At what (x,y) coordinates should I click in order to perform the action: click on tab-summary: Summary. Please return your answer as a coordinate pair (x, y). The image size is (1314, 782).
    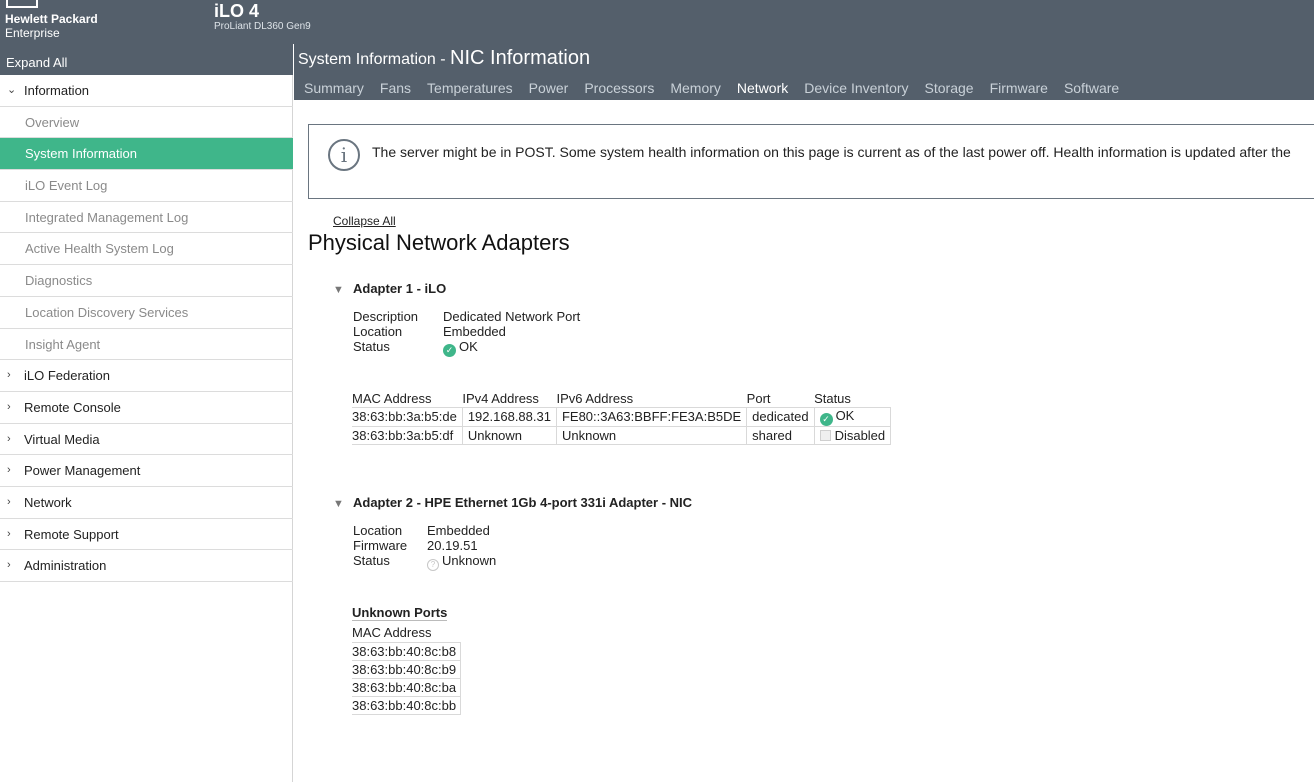
    Looking at the image, I should click on (334, 88).